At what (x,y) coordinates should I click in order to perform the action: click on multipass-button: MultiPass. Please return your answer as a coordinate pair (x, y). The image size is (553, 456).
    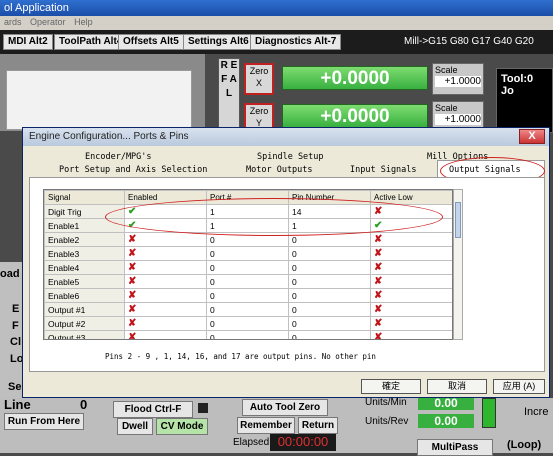
    Looking at the image, I should click on (455, 447).